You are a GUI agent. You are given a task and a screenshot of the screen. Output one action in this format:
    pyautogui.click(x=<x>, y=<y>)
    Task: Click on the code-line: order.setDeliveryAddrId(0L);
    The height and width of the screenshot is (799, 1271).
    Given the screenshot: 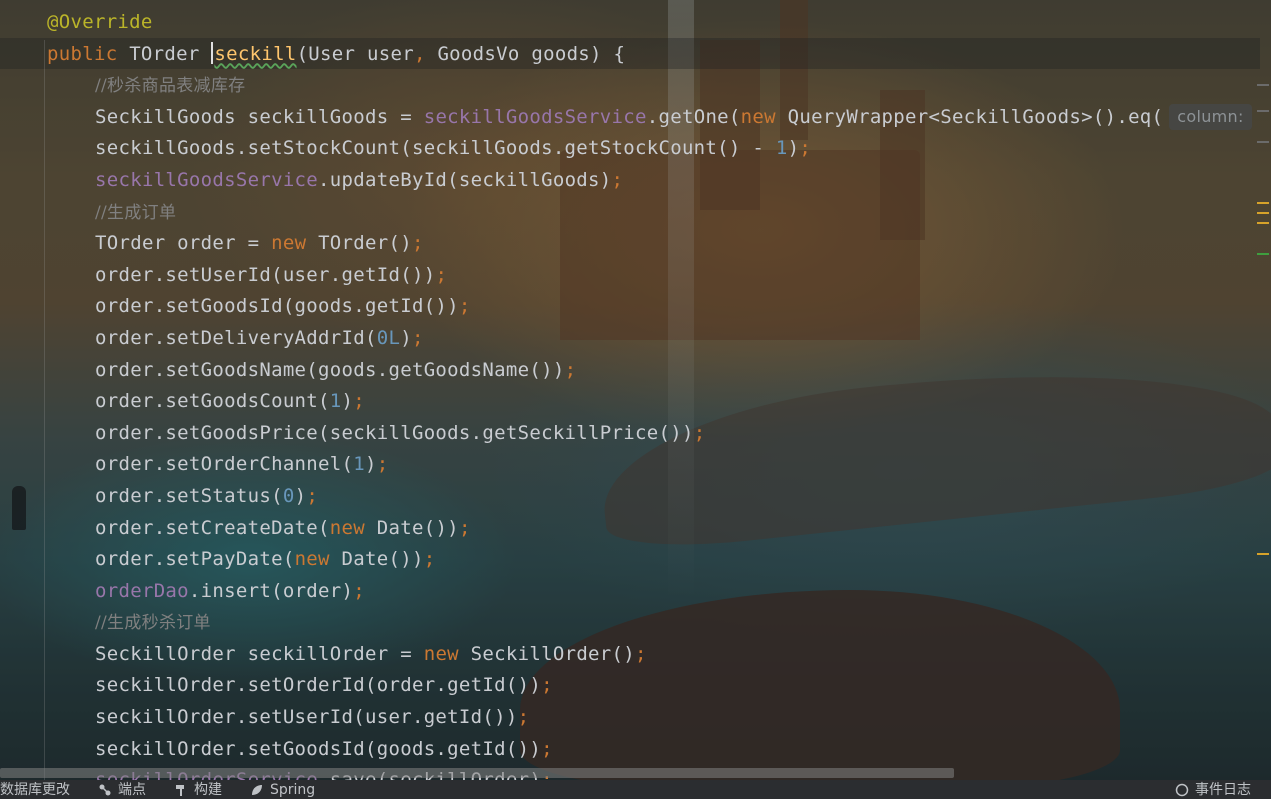 What is the action you would take?
    pyautogui.click(x=626, y=339)
    